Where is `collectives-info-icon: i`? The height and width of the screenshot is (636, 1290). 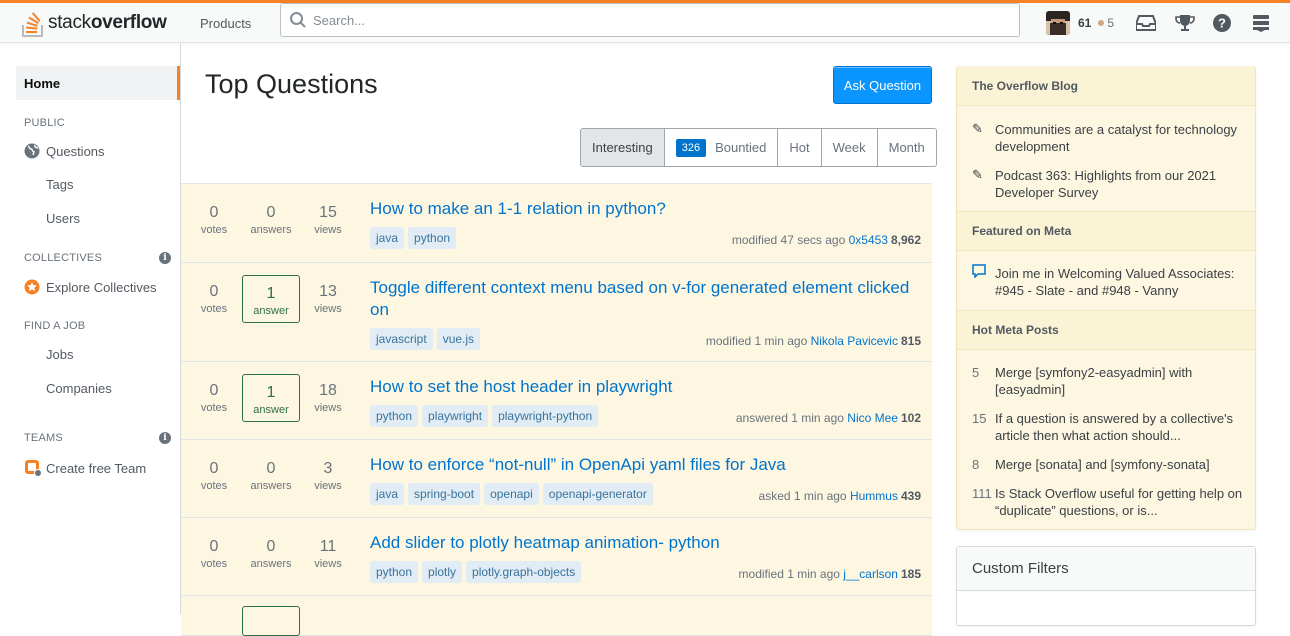
collectives-info-icon: i is located at coordinates (165, 258).